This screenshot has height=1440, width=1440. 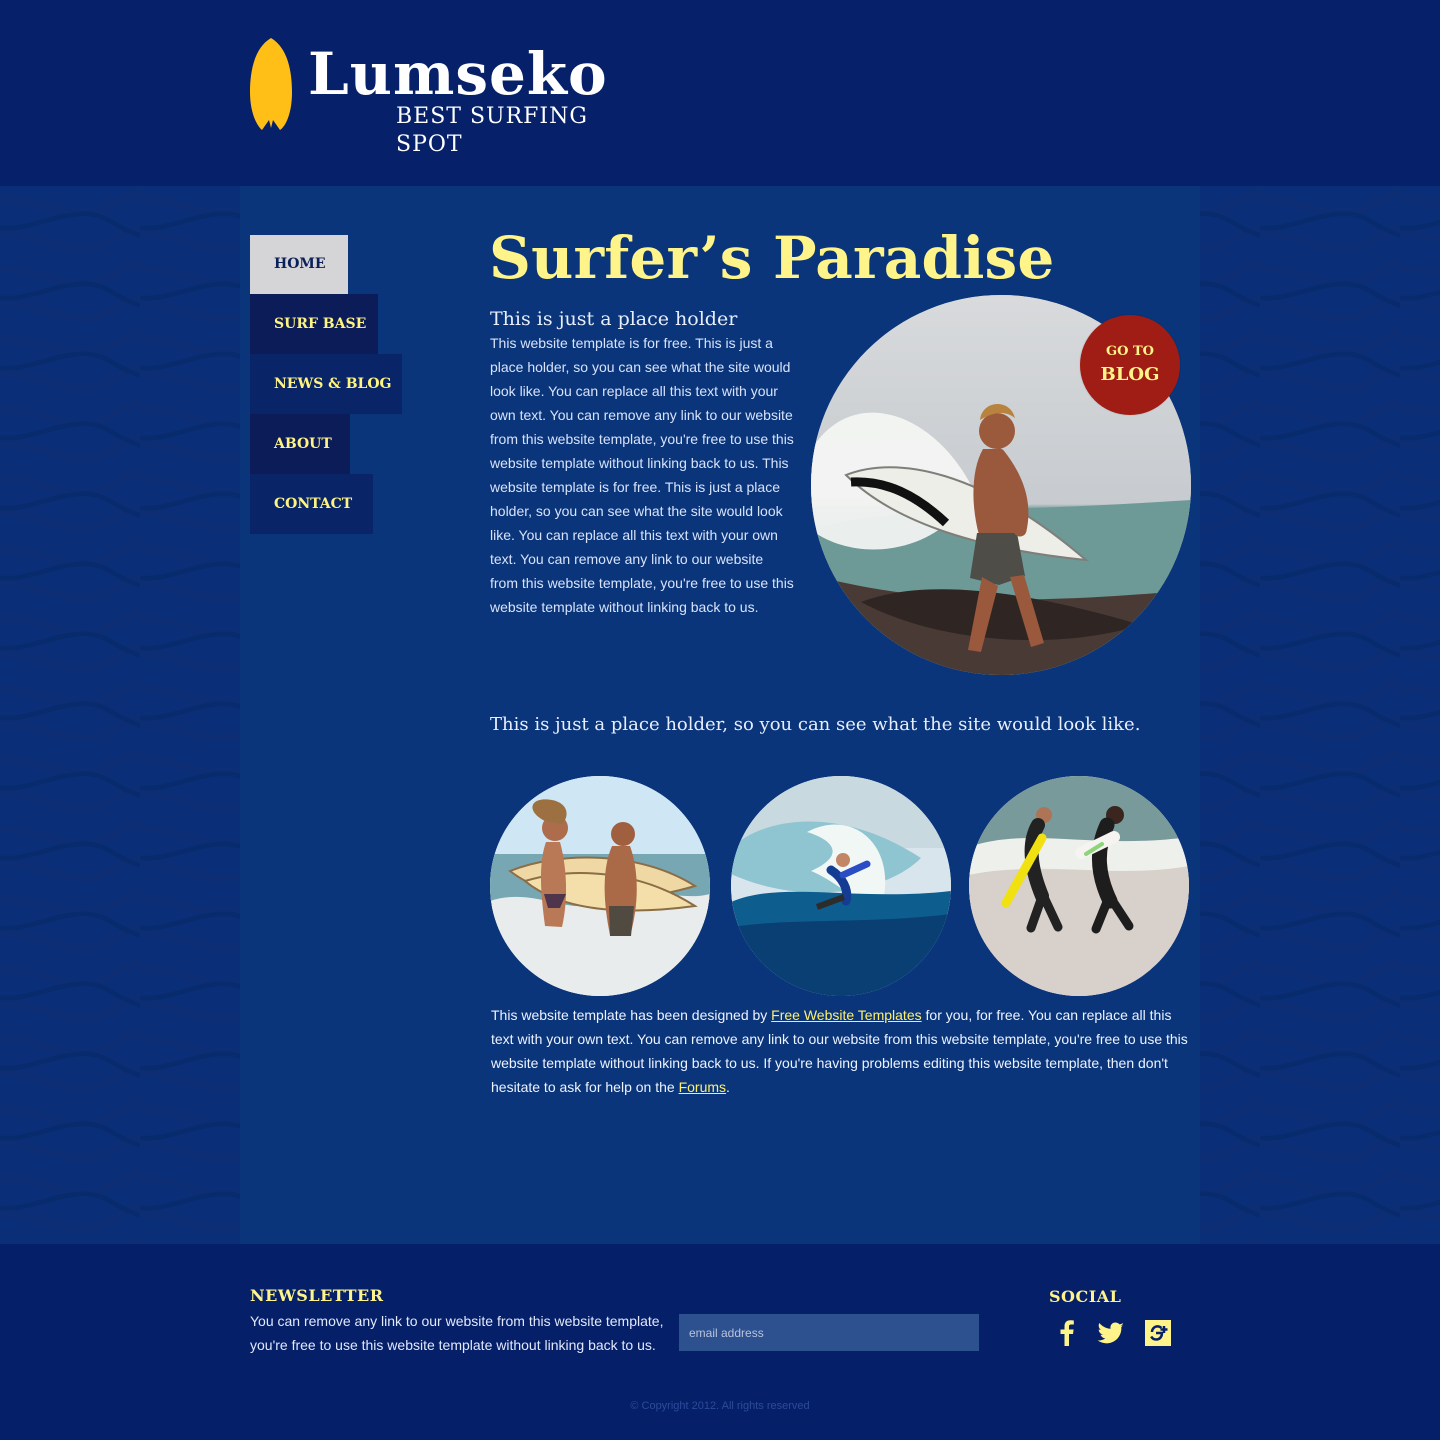 I want to click on credit-text-end: ., so click(x=728, y=1087).